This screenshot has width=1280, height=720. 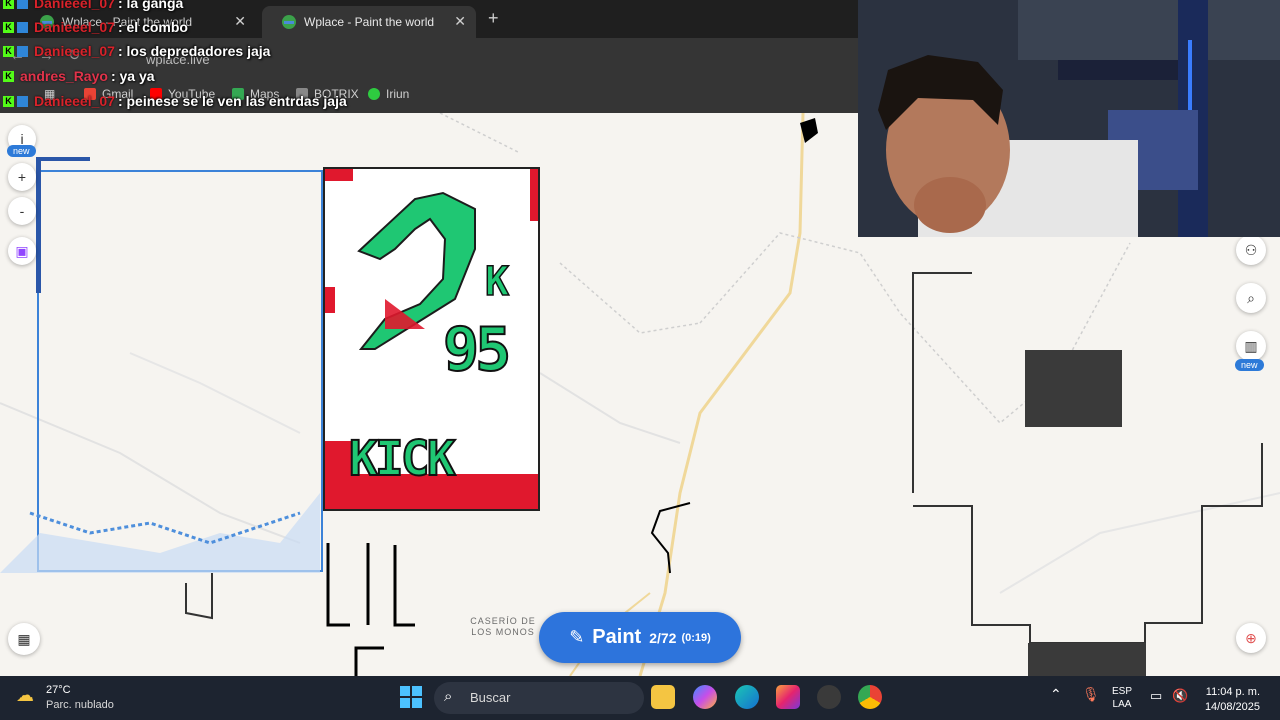 I want to click on kick-poster: K 95 KICK, so click(x=431, y=339).